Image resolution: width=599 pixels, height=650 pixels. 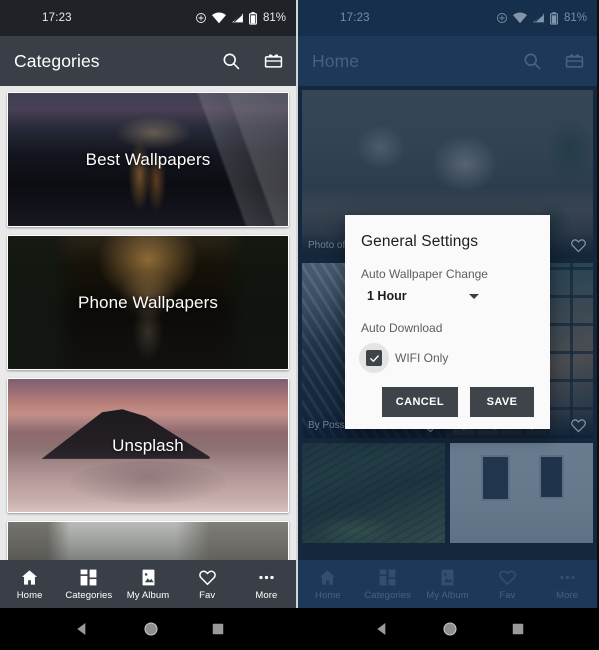 I want to click on cancel-button: CANCEL, so click(x=419, y=402).